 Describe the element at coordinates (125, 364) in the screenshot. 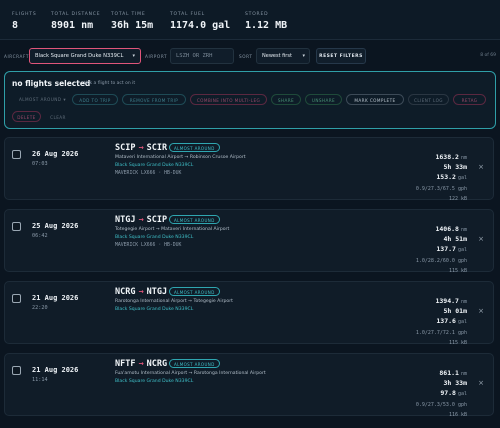

I see `origin-code: NFTF` at that location.